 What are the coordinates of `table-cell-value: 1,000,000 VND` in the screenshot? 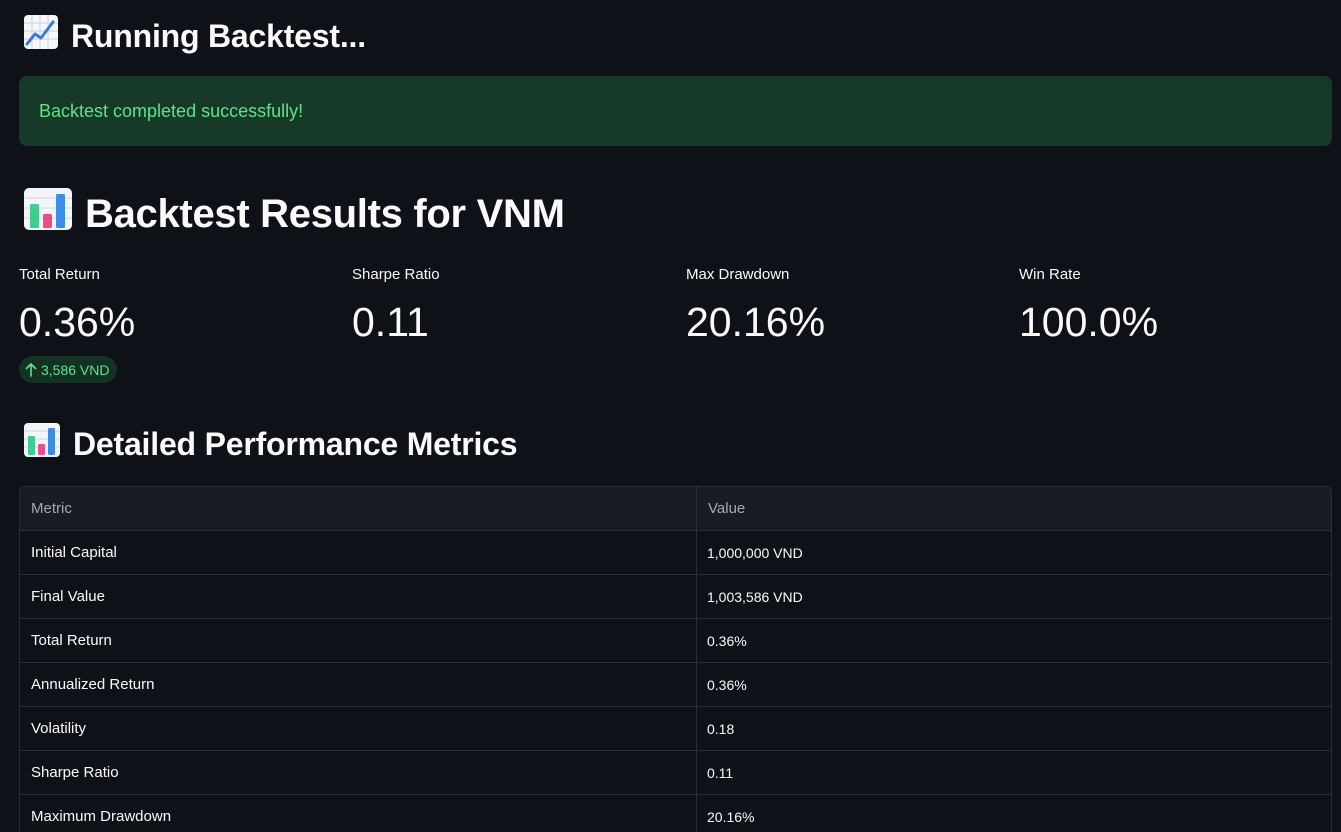 It's located at (1013, 552).